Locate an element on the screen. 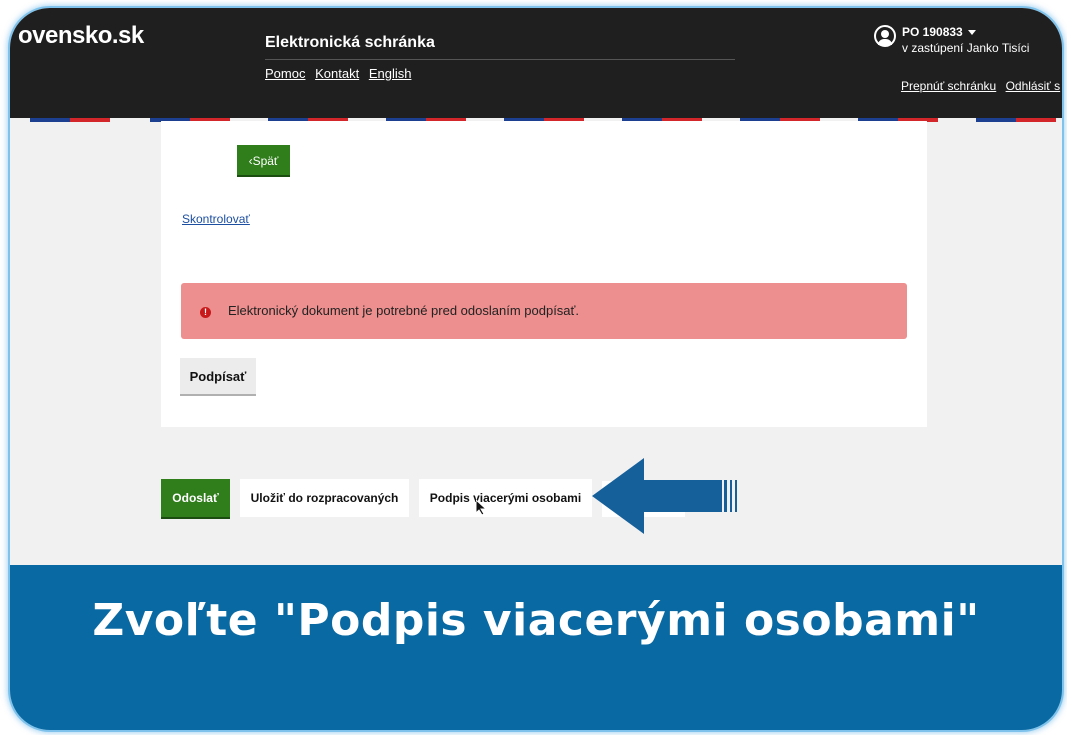 Image resolution: width=1067 pixels, height=735 pixels. user-icon is located at coordinates (885, 36).